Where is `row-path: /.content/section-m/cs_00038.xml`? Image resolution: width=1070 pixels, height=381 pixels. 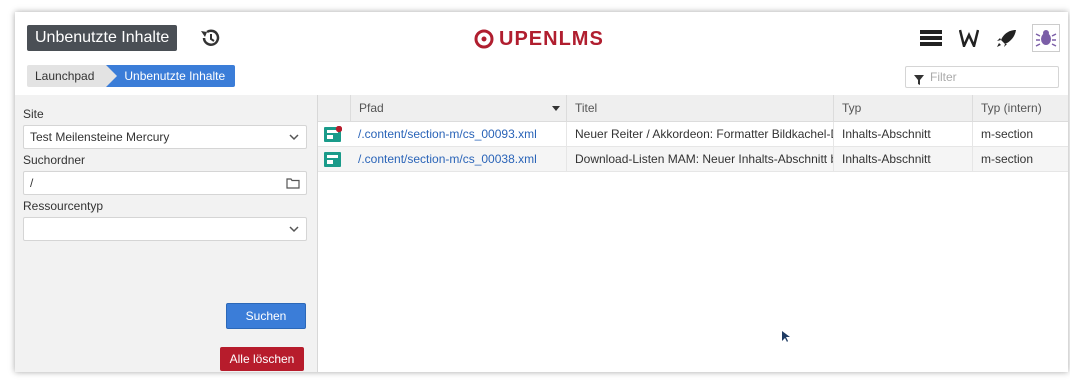
row-path: /.content/section-m/cs_00038.xml is located at coordinates (458, 159).